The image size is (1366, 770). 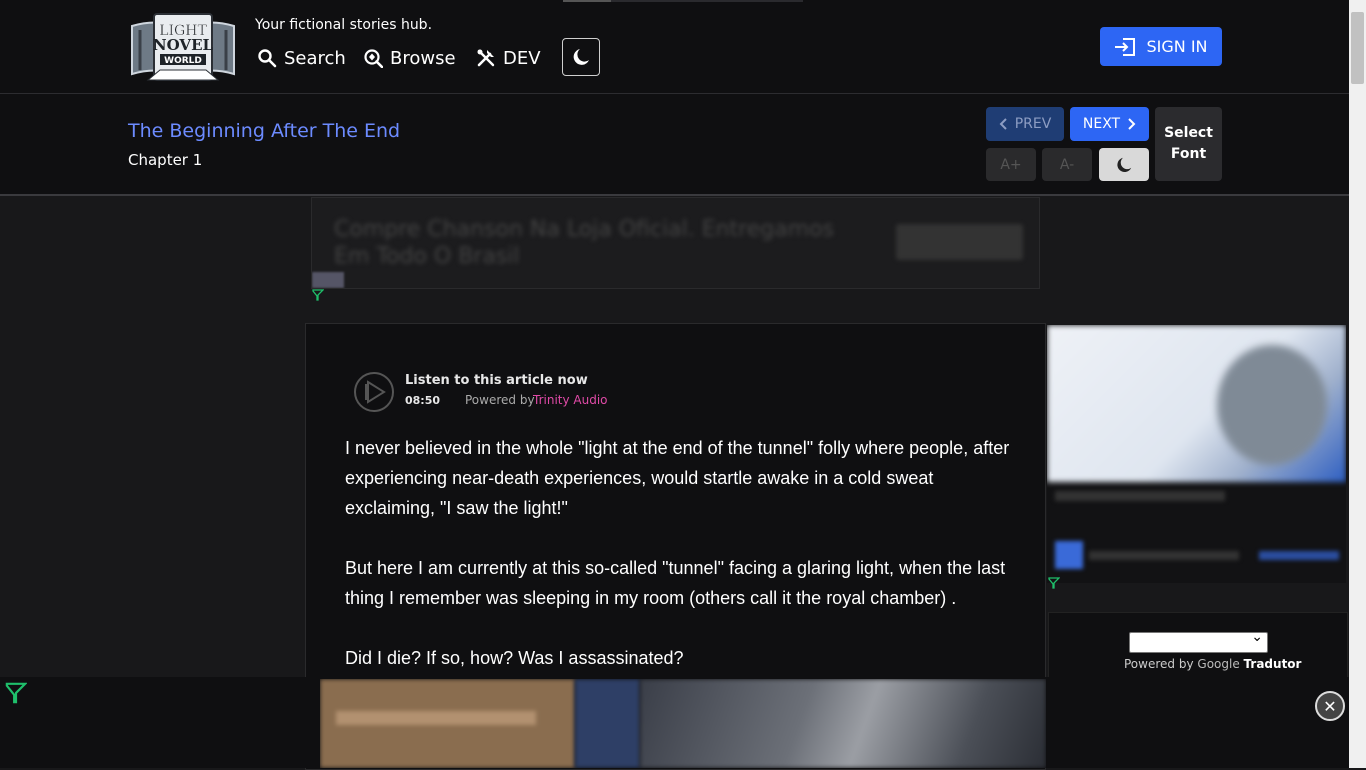 What do you see at coordinates (1159, 664) in the screenshot?
I see `powered-by-label: Powered by` at bounding box center [1159, 664].